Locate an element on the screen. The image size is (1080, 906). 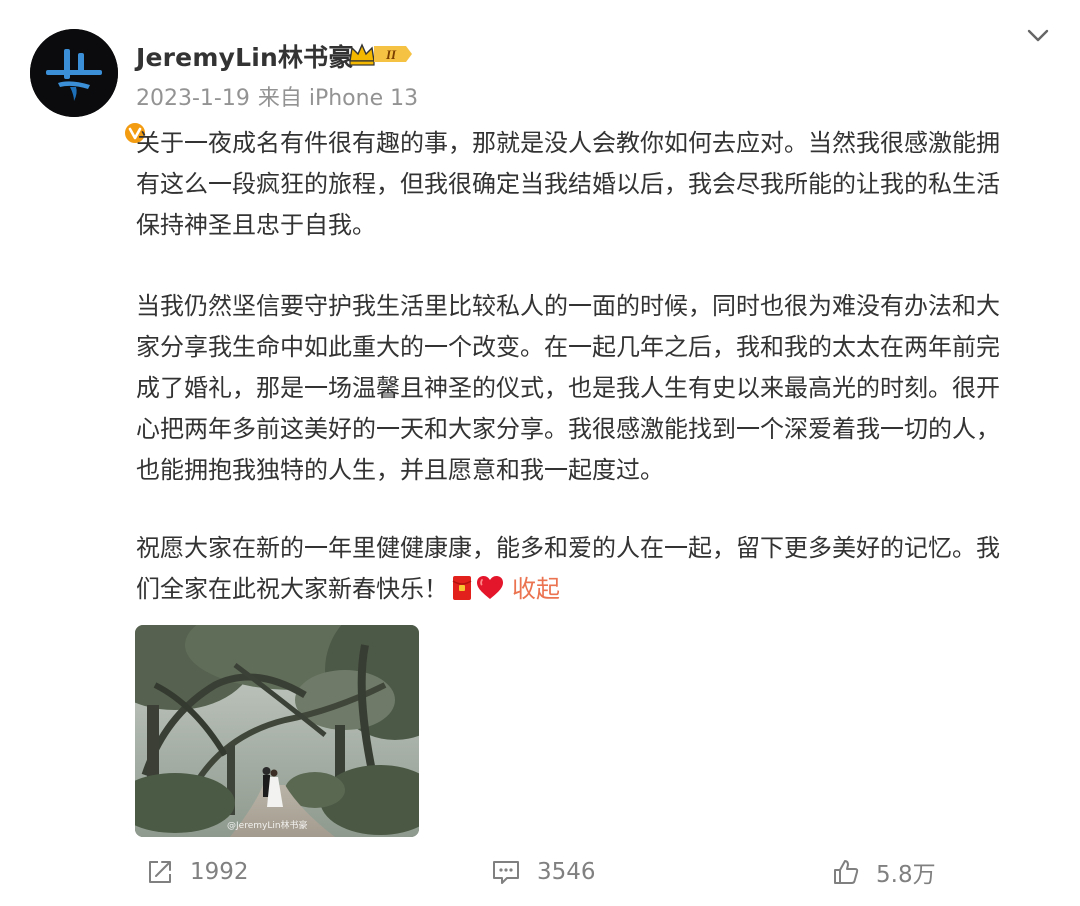
share-icon is located at coordinates (160, 872).